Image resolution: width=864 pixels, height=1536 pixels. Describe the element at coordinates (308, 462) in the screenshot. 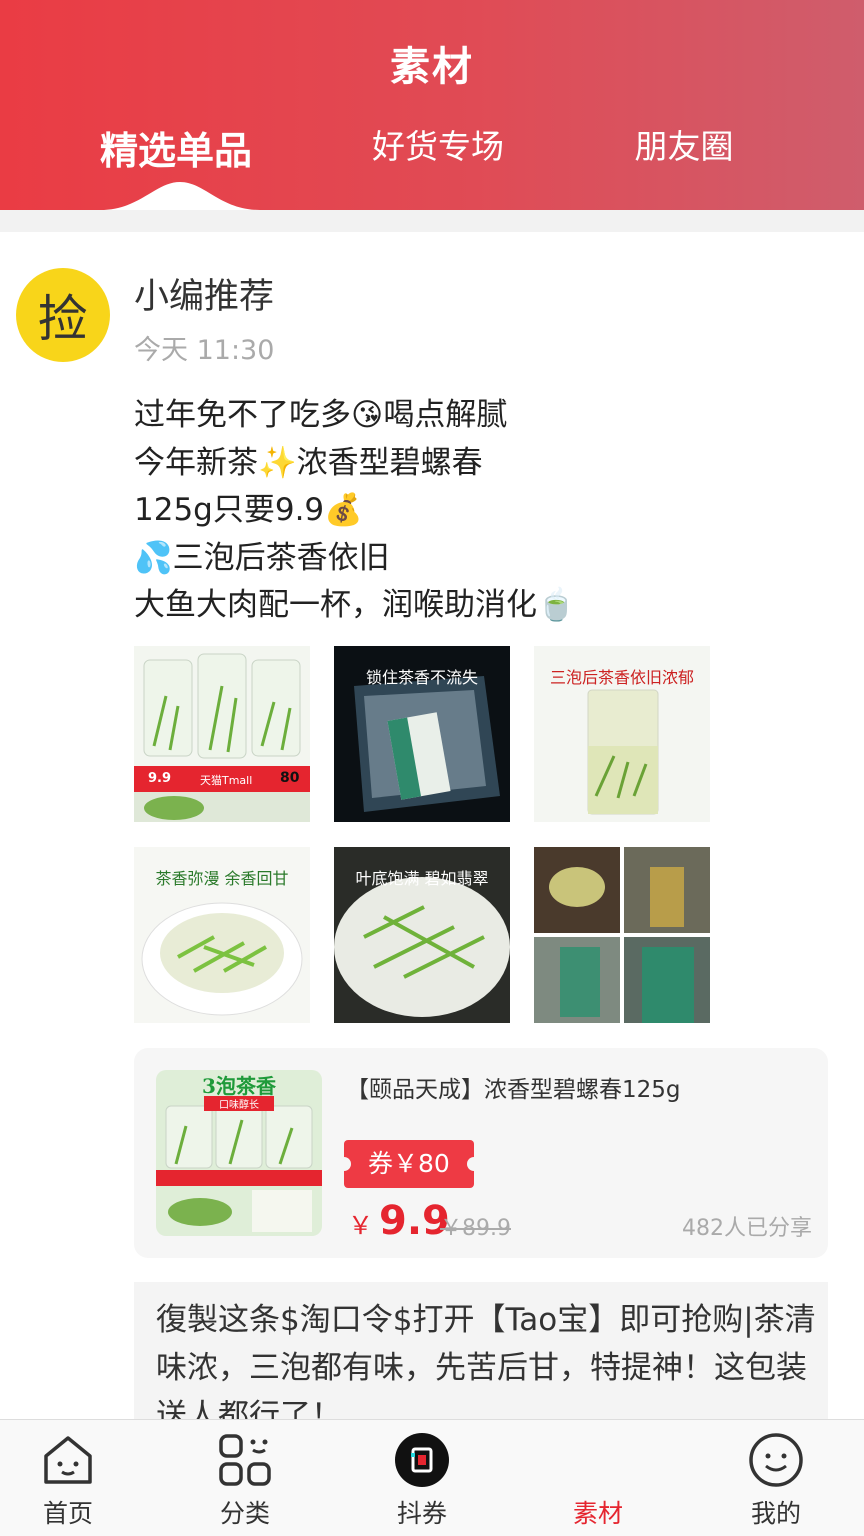

I see `post-line: 今年新茶✨浓香型碧螺春` at that location.